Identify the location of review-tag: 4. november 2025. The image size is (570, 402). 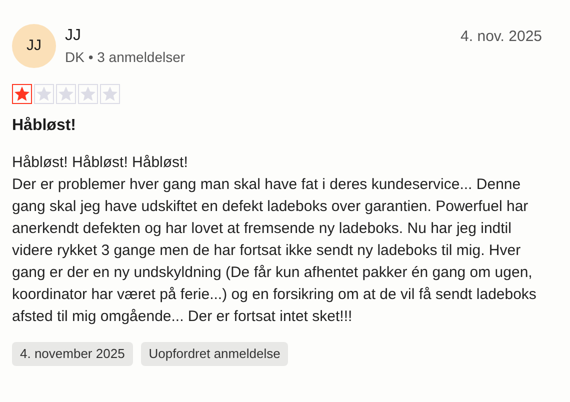
(72, 354).